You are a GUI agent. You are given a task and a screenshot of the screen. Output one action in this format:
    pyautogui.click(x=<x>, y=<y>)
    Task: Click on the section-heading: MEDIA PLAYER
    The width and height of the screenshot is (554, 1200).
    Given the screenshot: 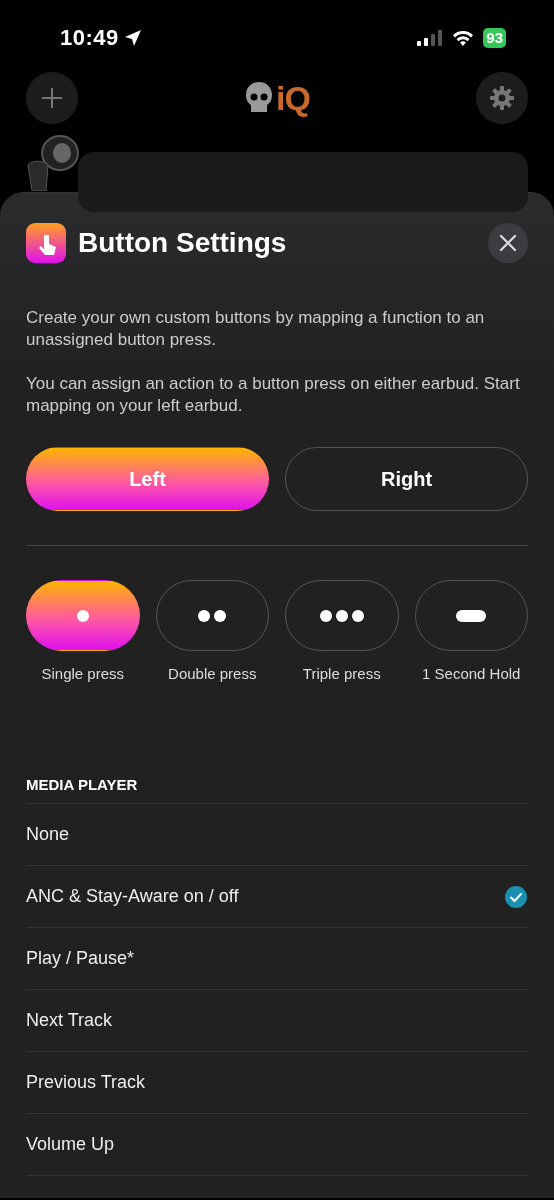 What is the action you would take?
    pyautogui.click(x=82, y=784)
    